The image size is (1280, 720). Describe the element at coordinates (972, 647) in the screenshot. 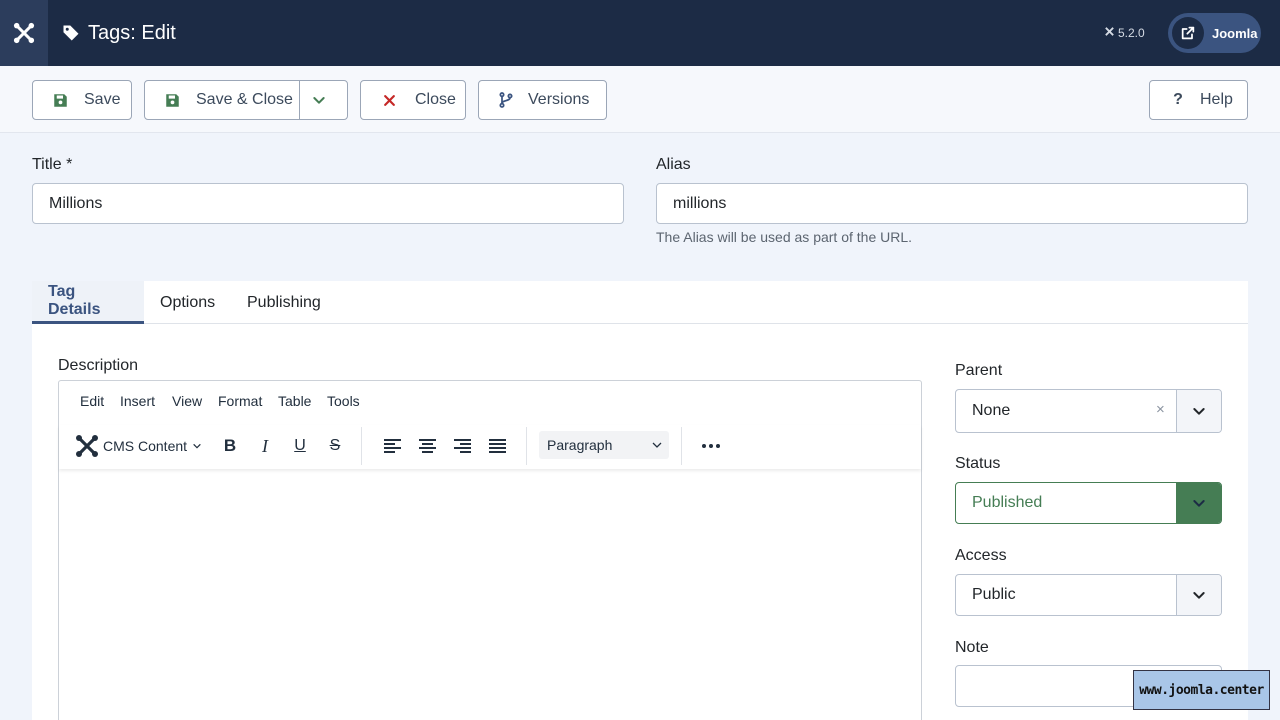

I see `note-label: Note` at that location.